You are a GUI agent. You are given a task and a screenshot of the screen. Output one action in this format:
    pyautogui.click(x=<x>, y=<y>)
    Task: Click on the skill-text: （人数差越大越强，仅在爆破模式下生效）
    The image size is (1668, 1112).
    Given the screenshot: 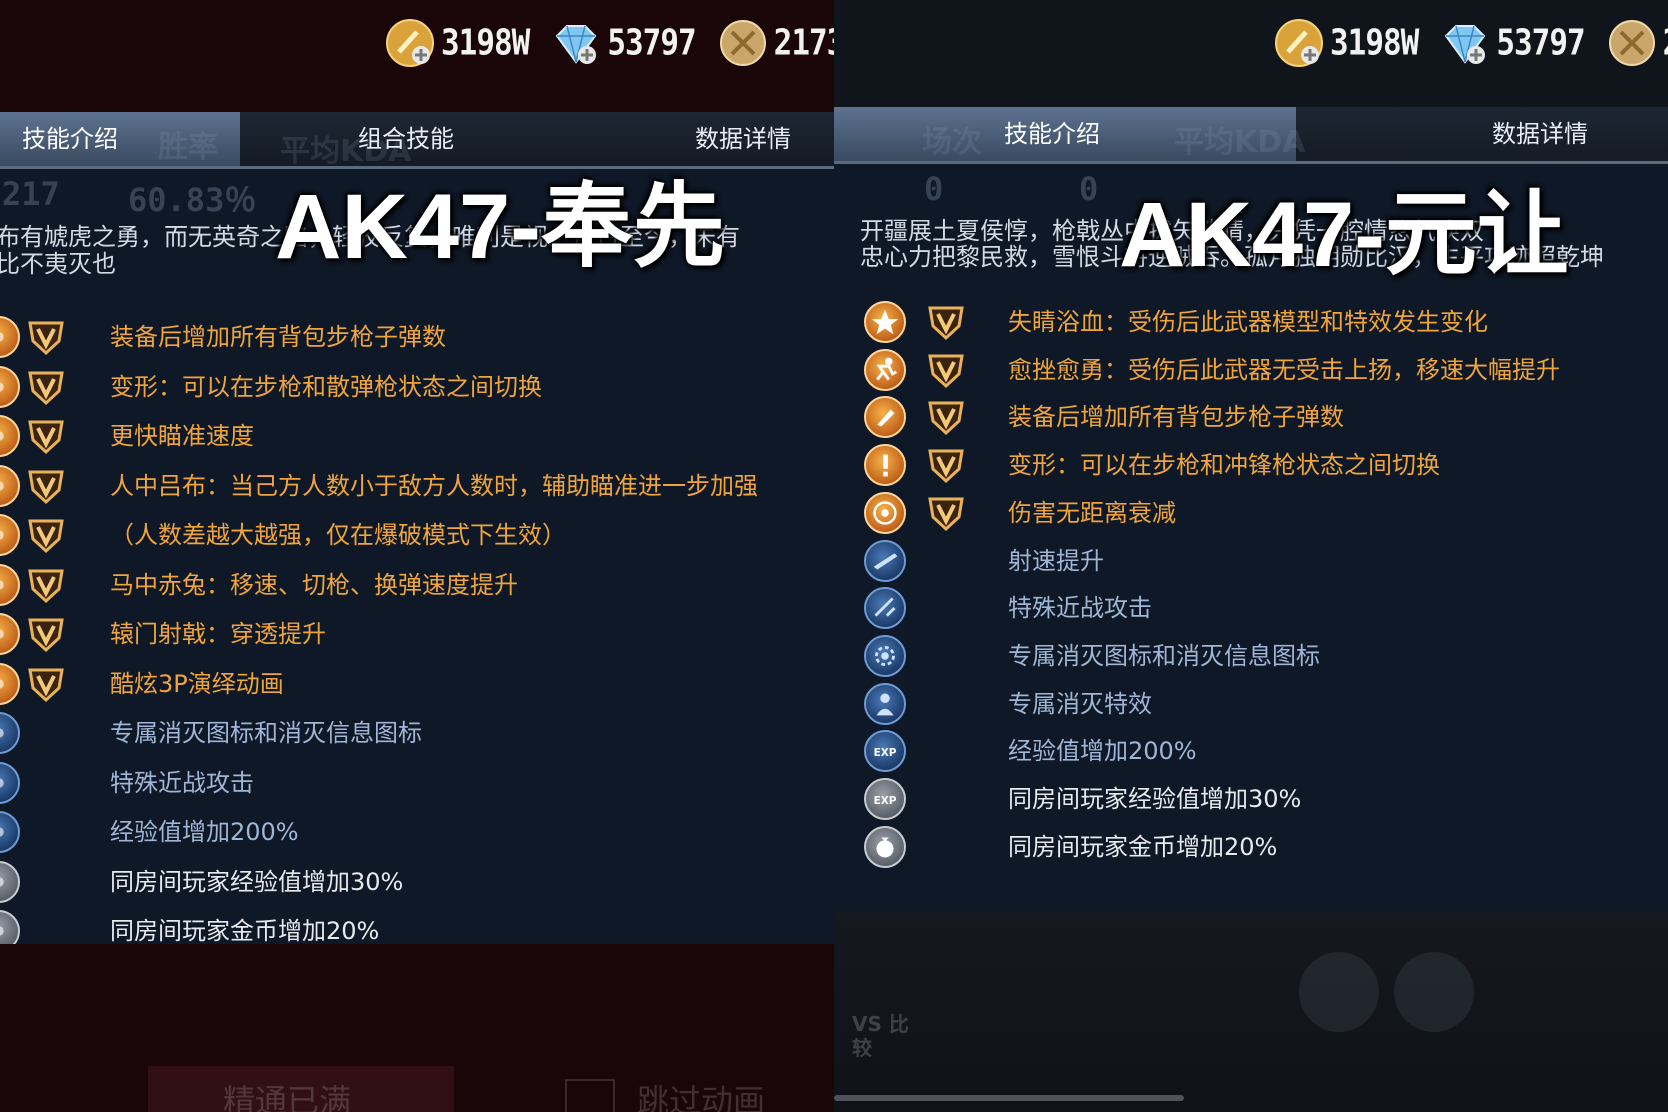 What is the action you would take?
    pyautogui.click(x=338, y=535)
    